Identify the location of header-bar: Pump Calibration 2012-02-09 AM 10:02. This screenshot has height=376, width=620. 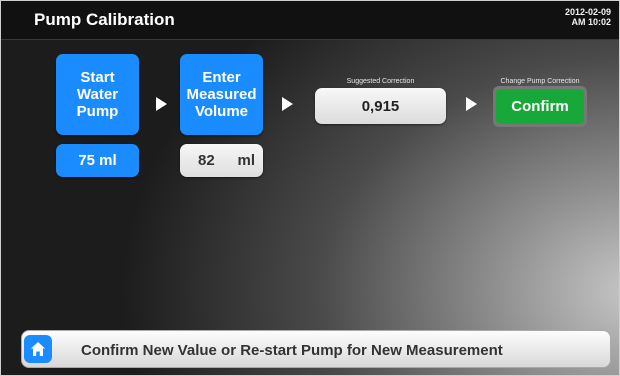
(310, 20).